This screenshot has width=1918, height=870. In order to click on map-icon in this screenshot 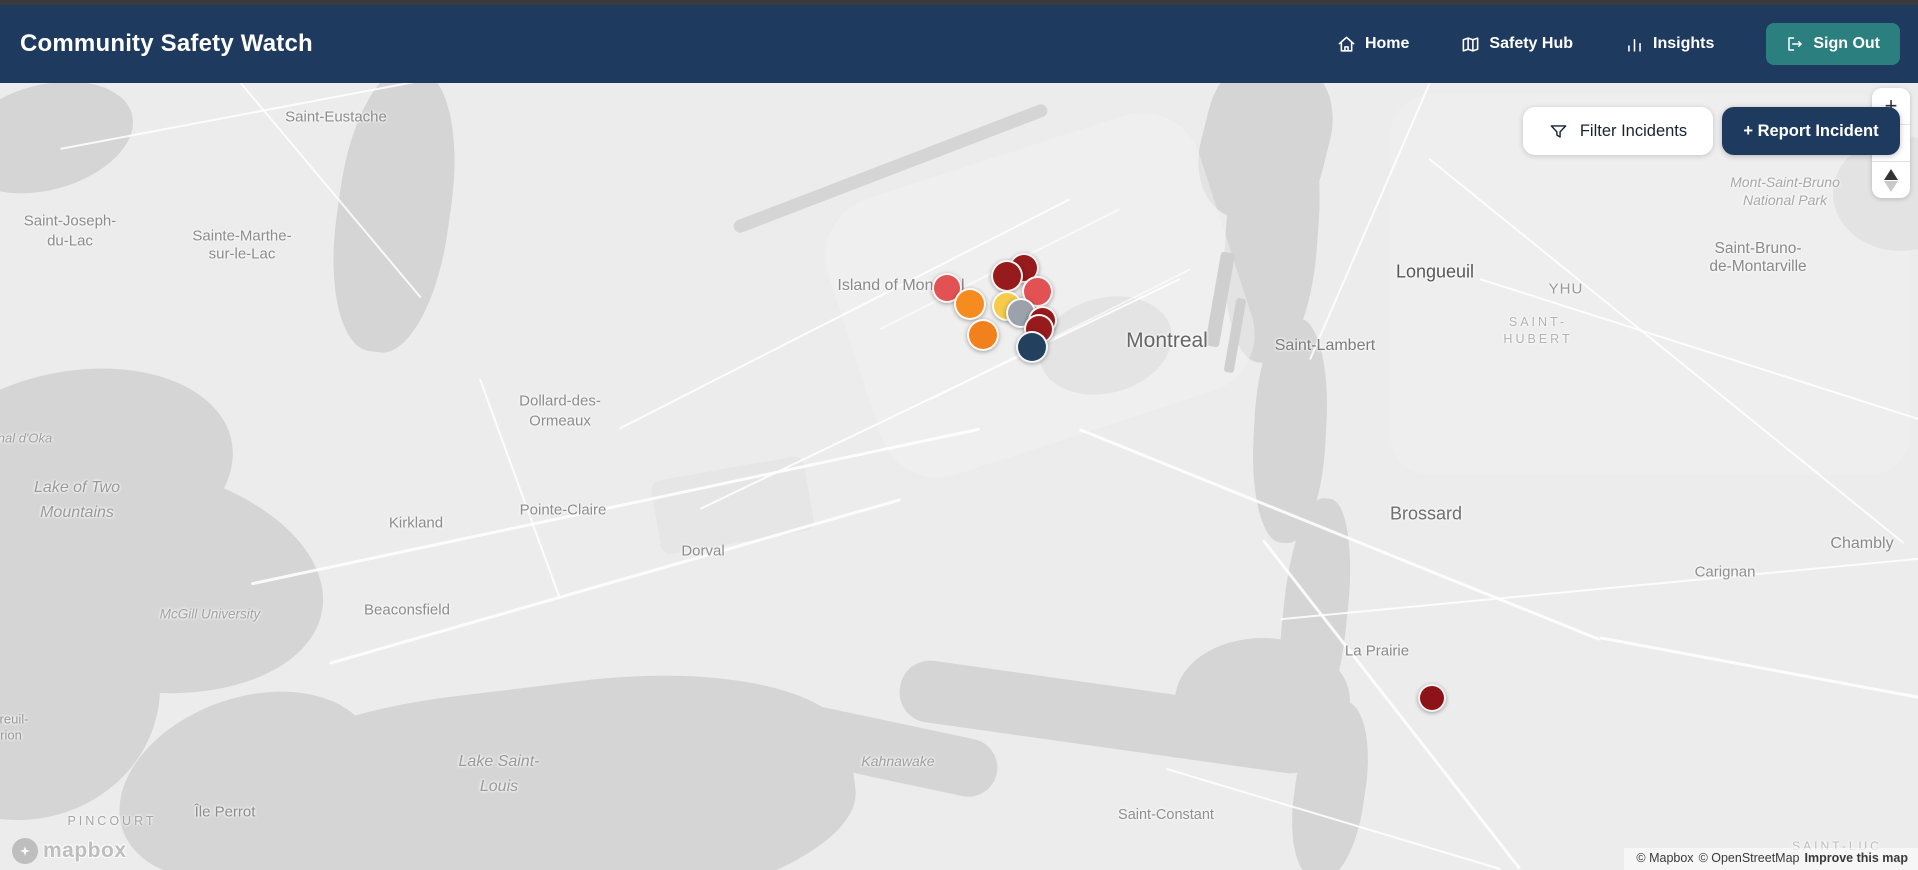, I will do `click(1471, 44)`.